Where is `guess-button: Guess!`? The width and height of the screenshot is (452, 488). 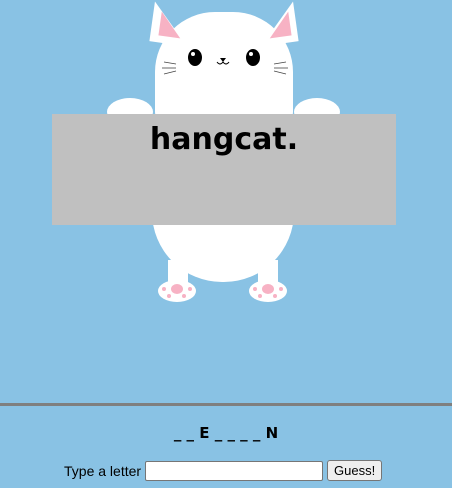 guess-button: Guess! is located at coordinates (355, 470).